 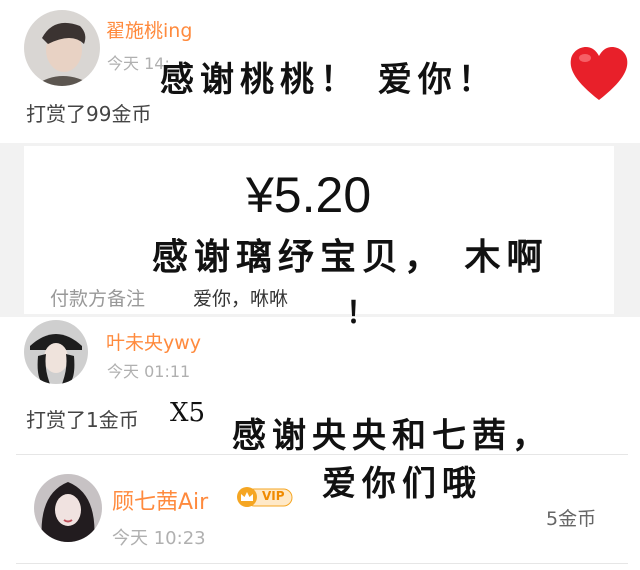 What do you see at coordinates (98, 299) in the screenshot?
I see `note-label: 付款方备注` at bounding box center [98, 299].